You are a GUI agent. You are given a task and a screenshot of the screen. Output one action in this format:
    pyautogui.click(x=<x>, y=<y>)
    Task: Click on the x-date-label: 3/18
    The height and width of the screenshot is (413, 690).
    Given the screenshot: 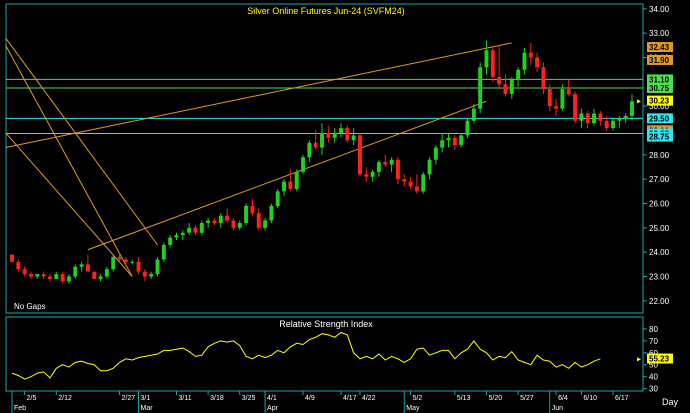 What is the action you would take?
    pyautogui.click(x=217, y=398)
    